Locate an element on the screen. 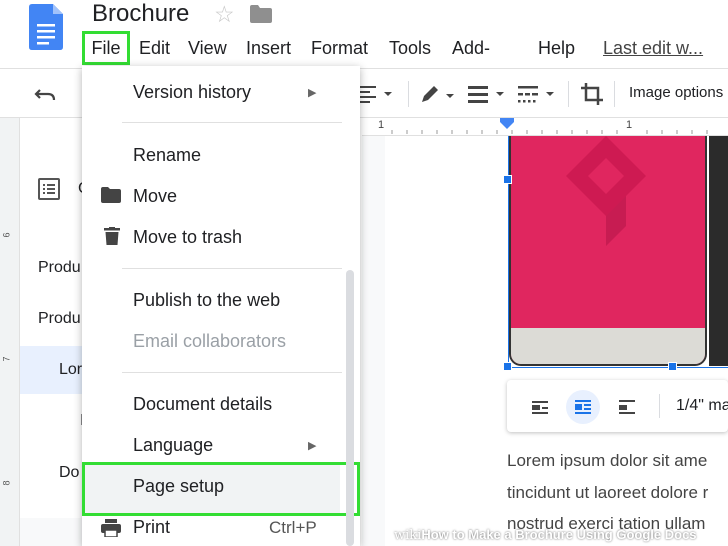 The width and height of the screenshot is (728, 546). menu-item-move-to-trash: Move to trash is located at coordinates (187, 237).